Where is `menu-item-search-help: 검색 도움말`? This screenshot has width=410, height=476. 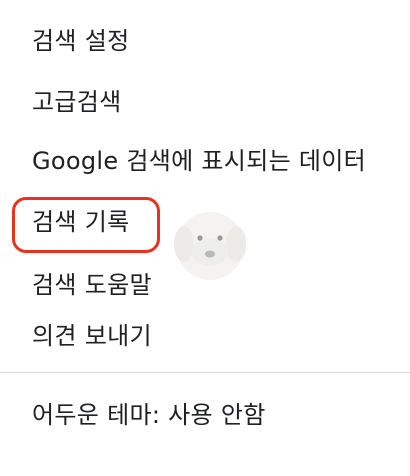
menu-item-search-help: 검색 도움말 is located at coordinates (92, 285).